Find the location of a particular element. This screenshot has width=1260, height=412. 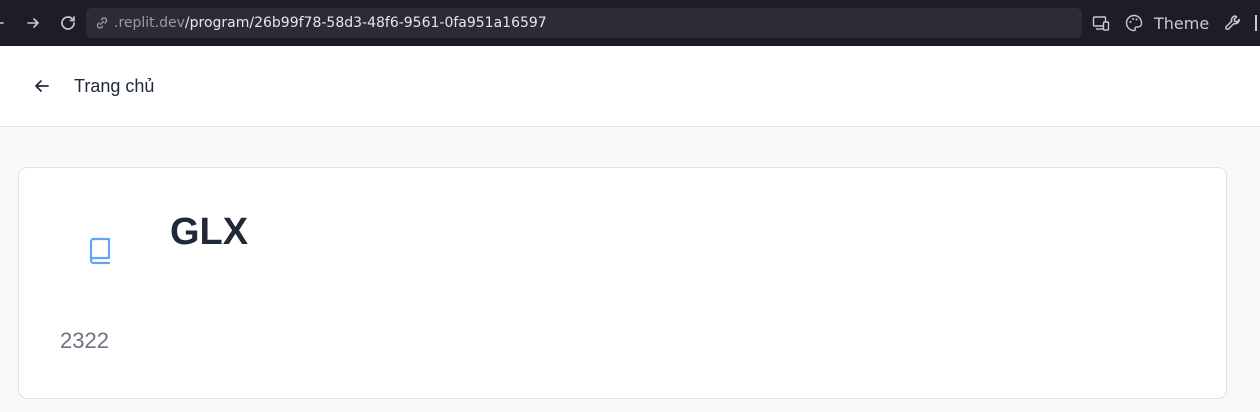

url-host: .replit.dev is located at coordinates (149, 23).